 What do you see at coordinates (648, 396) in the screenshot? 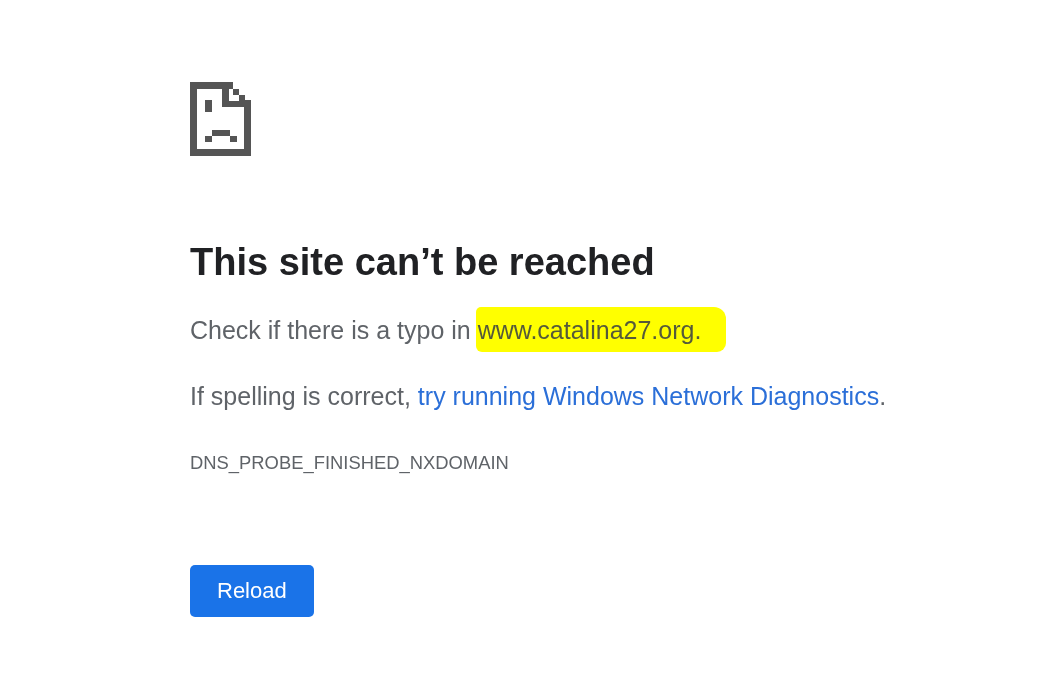
I see `diagnostics-link: try running Windows Network Diagnostics` at bounding box center [648, 396].